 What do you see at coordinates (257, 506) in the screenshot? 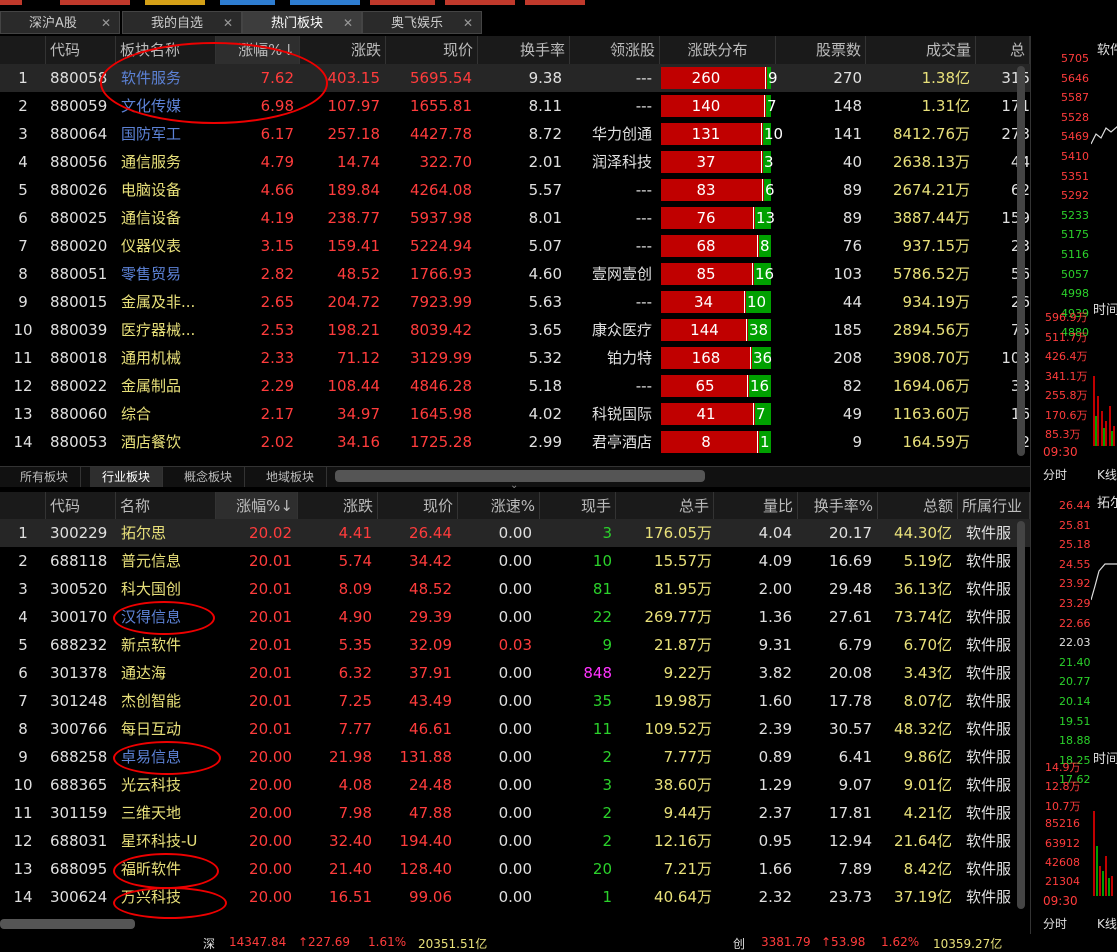
I see `column-header: 涨幅%↓` at bounding box center [257, 506].